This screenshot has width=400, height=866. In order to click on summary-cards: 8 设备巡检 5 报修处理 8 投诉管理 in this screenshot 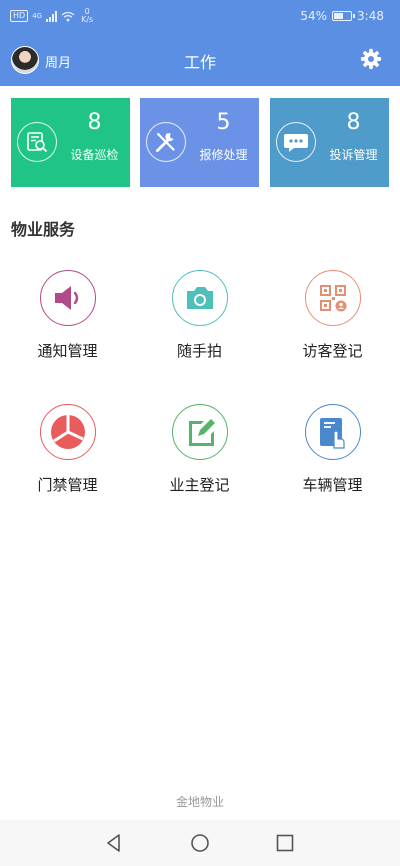, I will do `click(200, 142)`.